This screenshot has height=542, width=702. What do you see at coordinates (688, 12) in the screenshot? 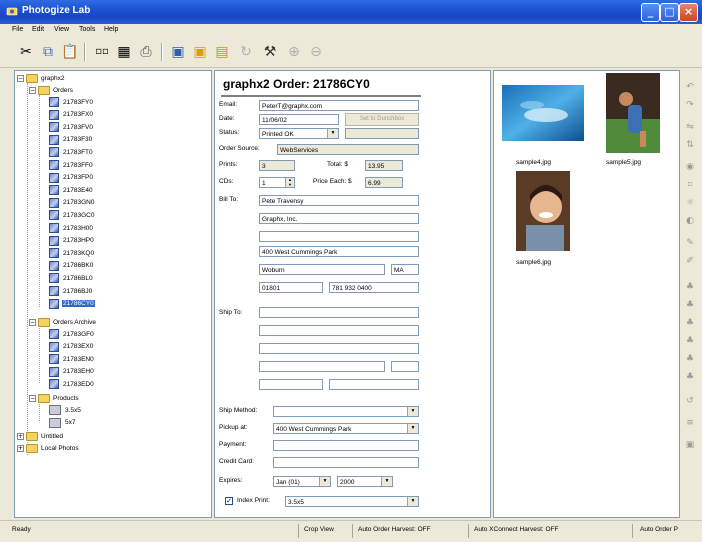
I see `close-button: ×` at bounding box center [688, 12].